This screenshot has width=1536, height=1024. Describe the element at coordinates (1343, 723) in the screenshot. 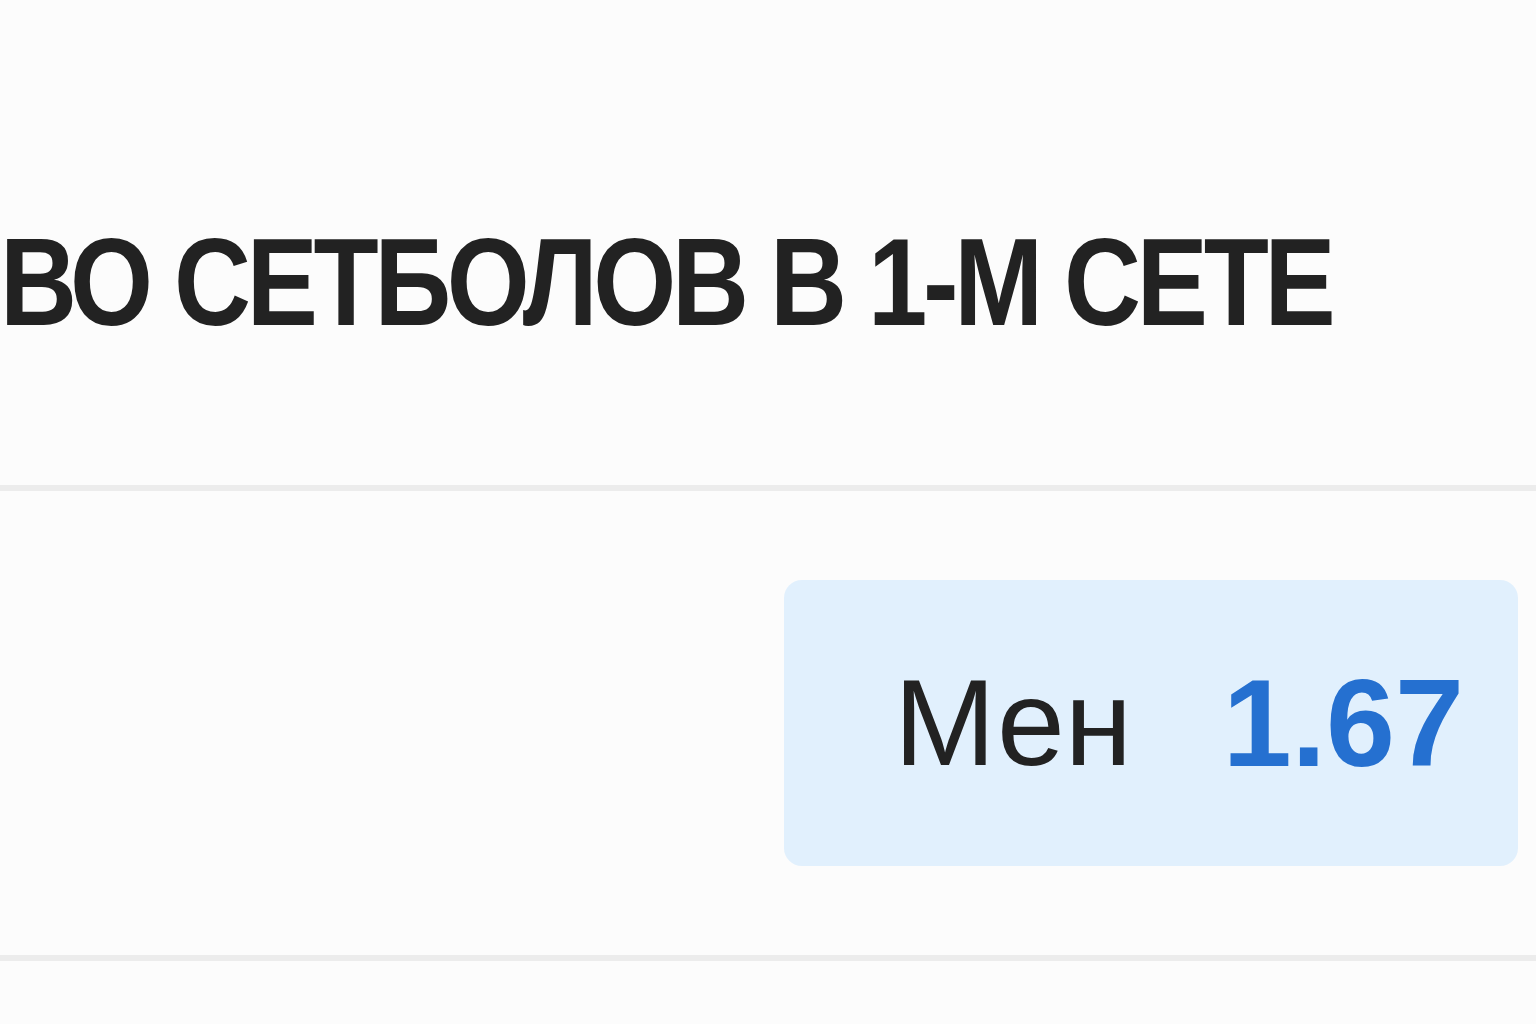

I see `odds-value: 1.67` at that location.